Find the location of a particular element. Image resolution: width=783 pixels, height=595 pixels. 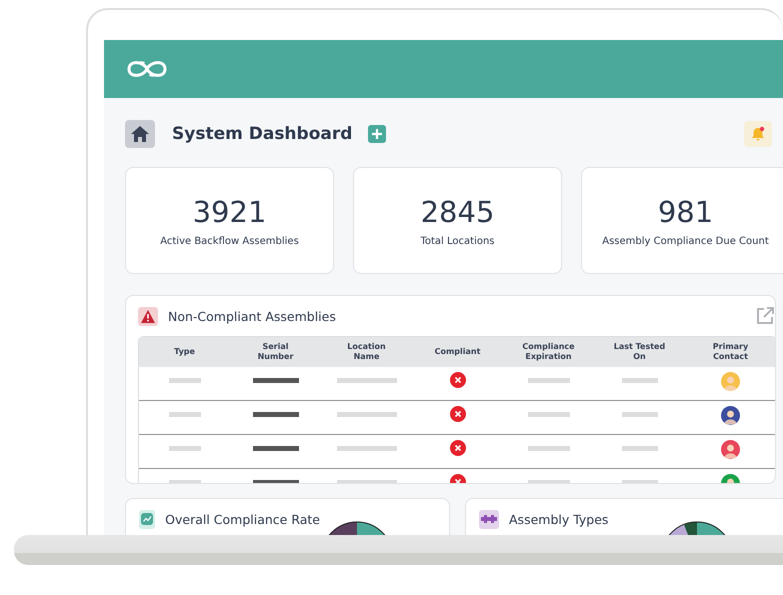

stat-label: Total Locations is located at coordinates (457, 241).